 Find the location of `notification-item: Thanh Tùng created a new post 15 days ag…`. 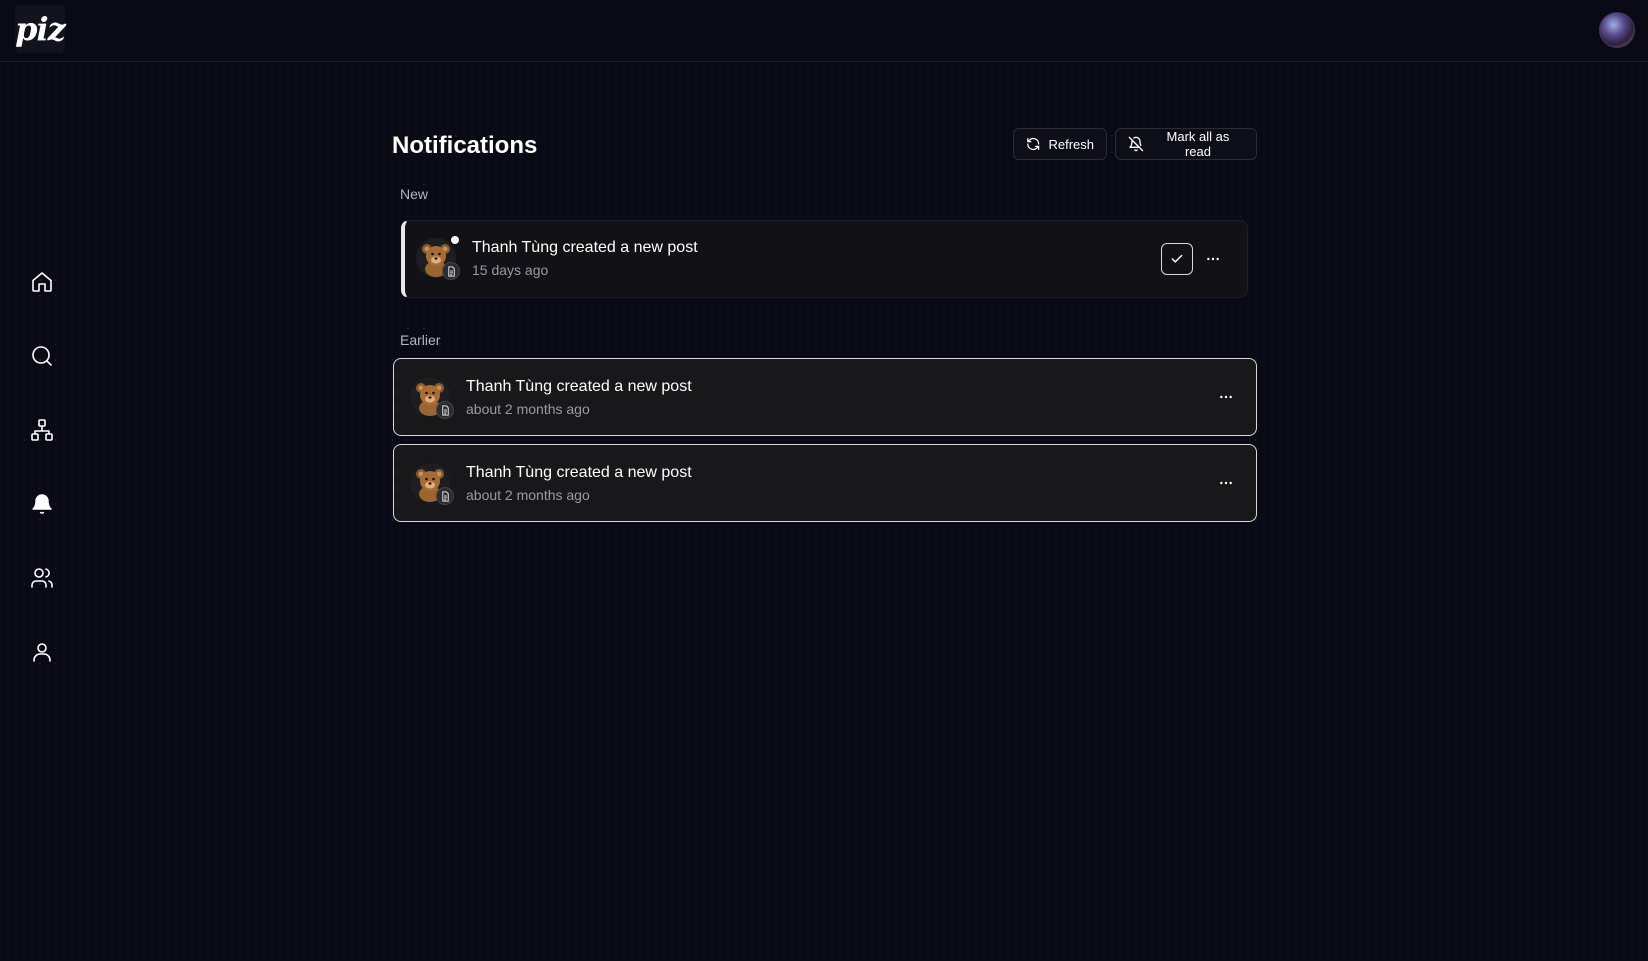

notification-item: Thanh Tùng created a new post 15 days ag… is located at coordinates (824, 259).